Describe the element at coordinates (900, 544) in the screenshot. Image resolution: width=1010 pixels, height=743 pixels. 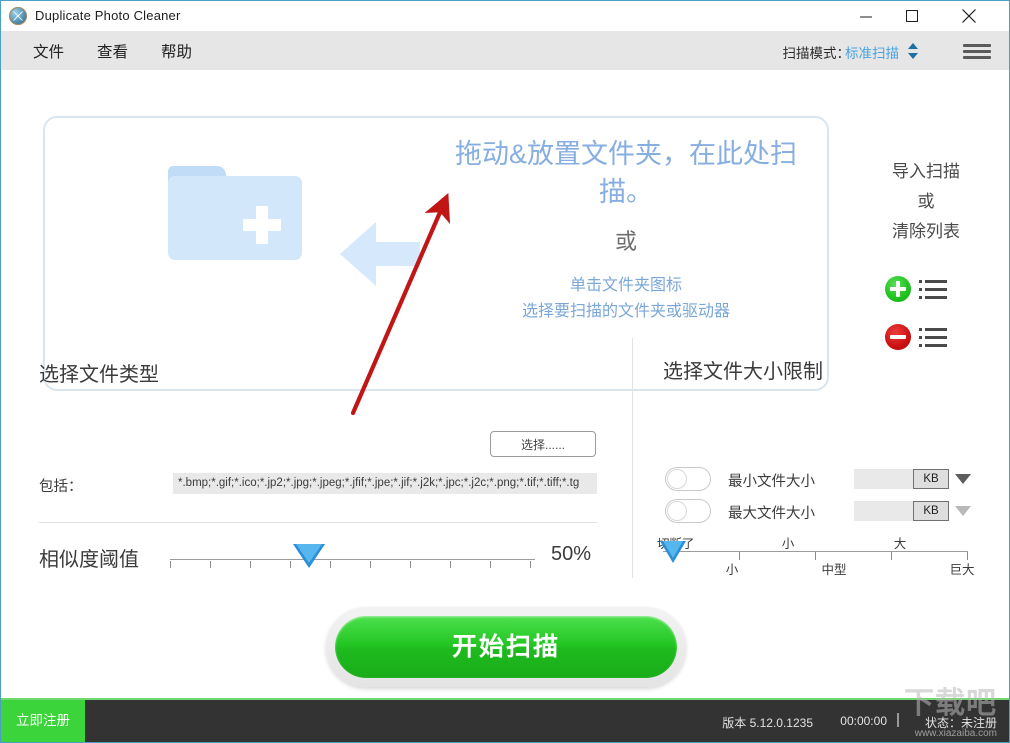
I see `size-top-label-large: 大` at that location.